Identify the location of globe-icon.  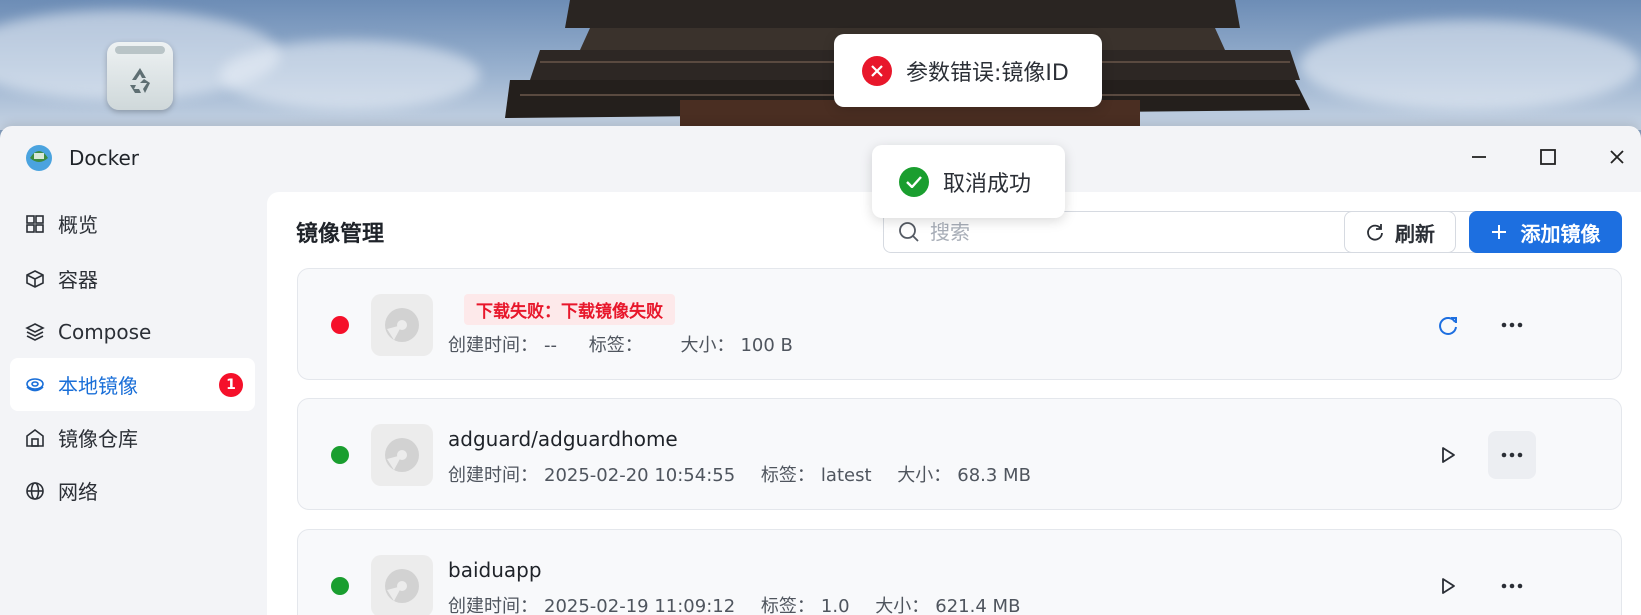
(35, 491).